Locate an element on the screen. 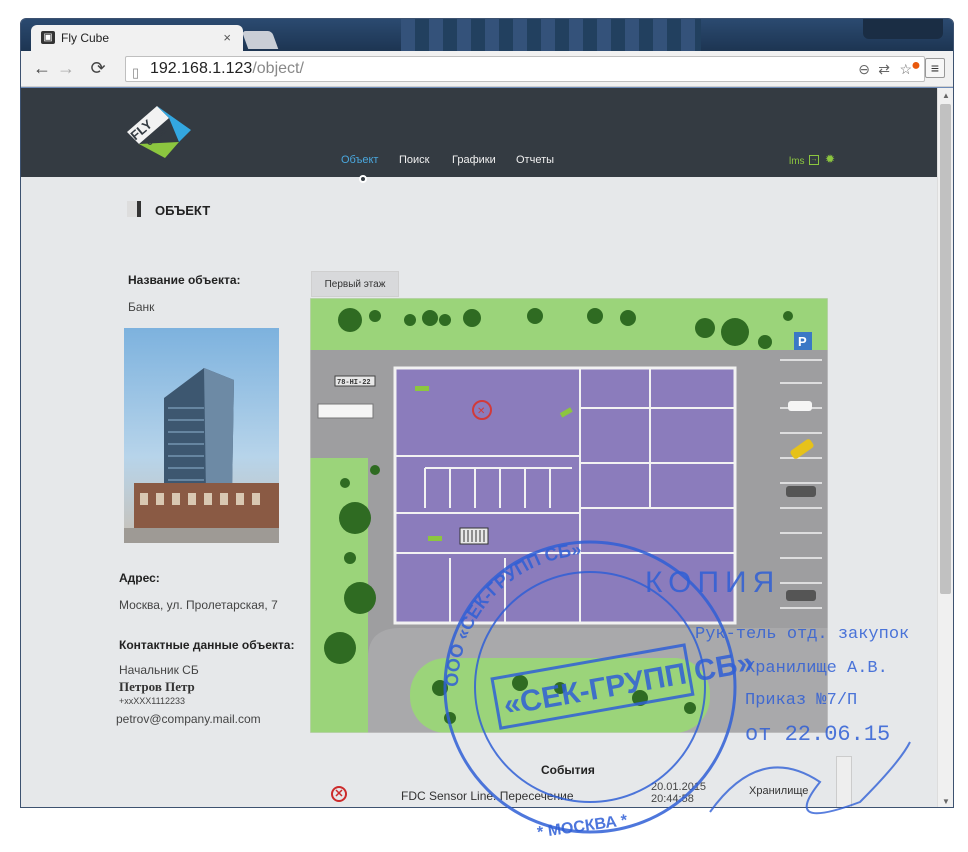 This screenshot has height=852, width=968. zoom-icon: ⊖ is located at coordinates (864, 69).